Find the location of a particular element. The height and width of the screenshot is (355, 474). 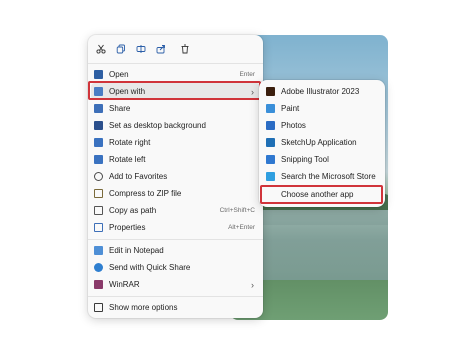

menu-item-label: Compress to ZIP file is located at coordinates (145, 193).